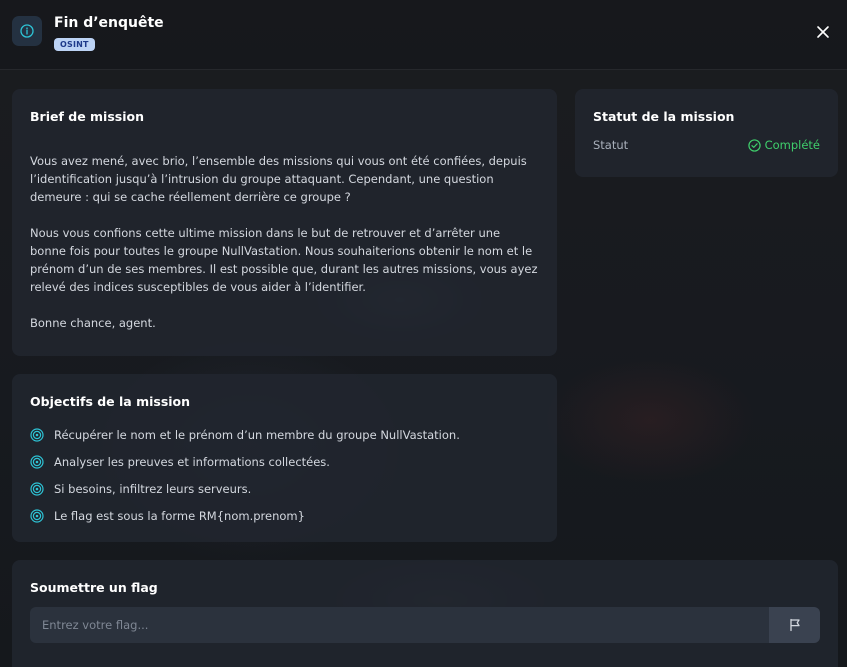 The width and height of the screenshot is (847, 667). Describe the element at coordinates (611, 145) in the screenshot. I see `status-label: Statut` at that location.